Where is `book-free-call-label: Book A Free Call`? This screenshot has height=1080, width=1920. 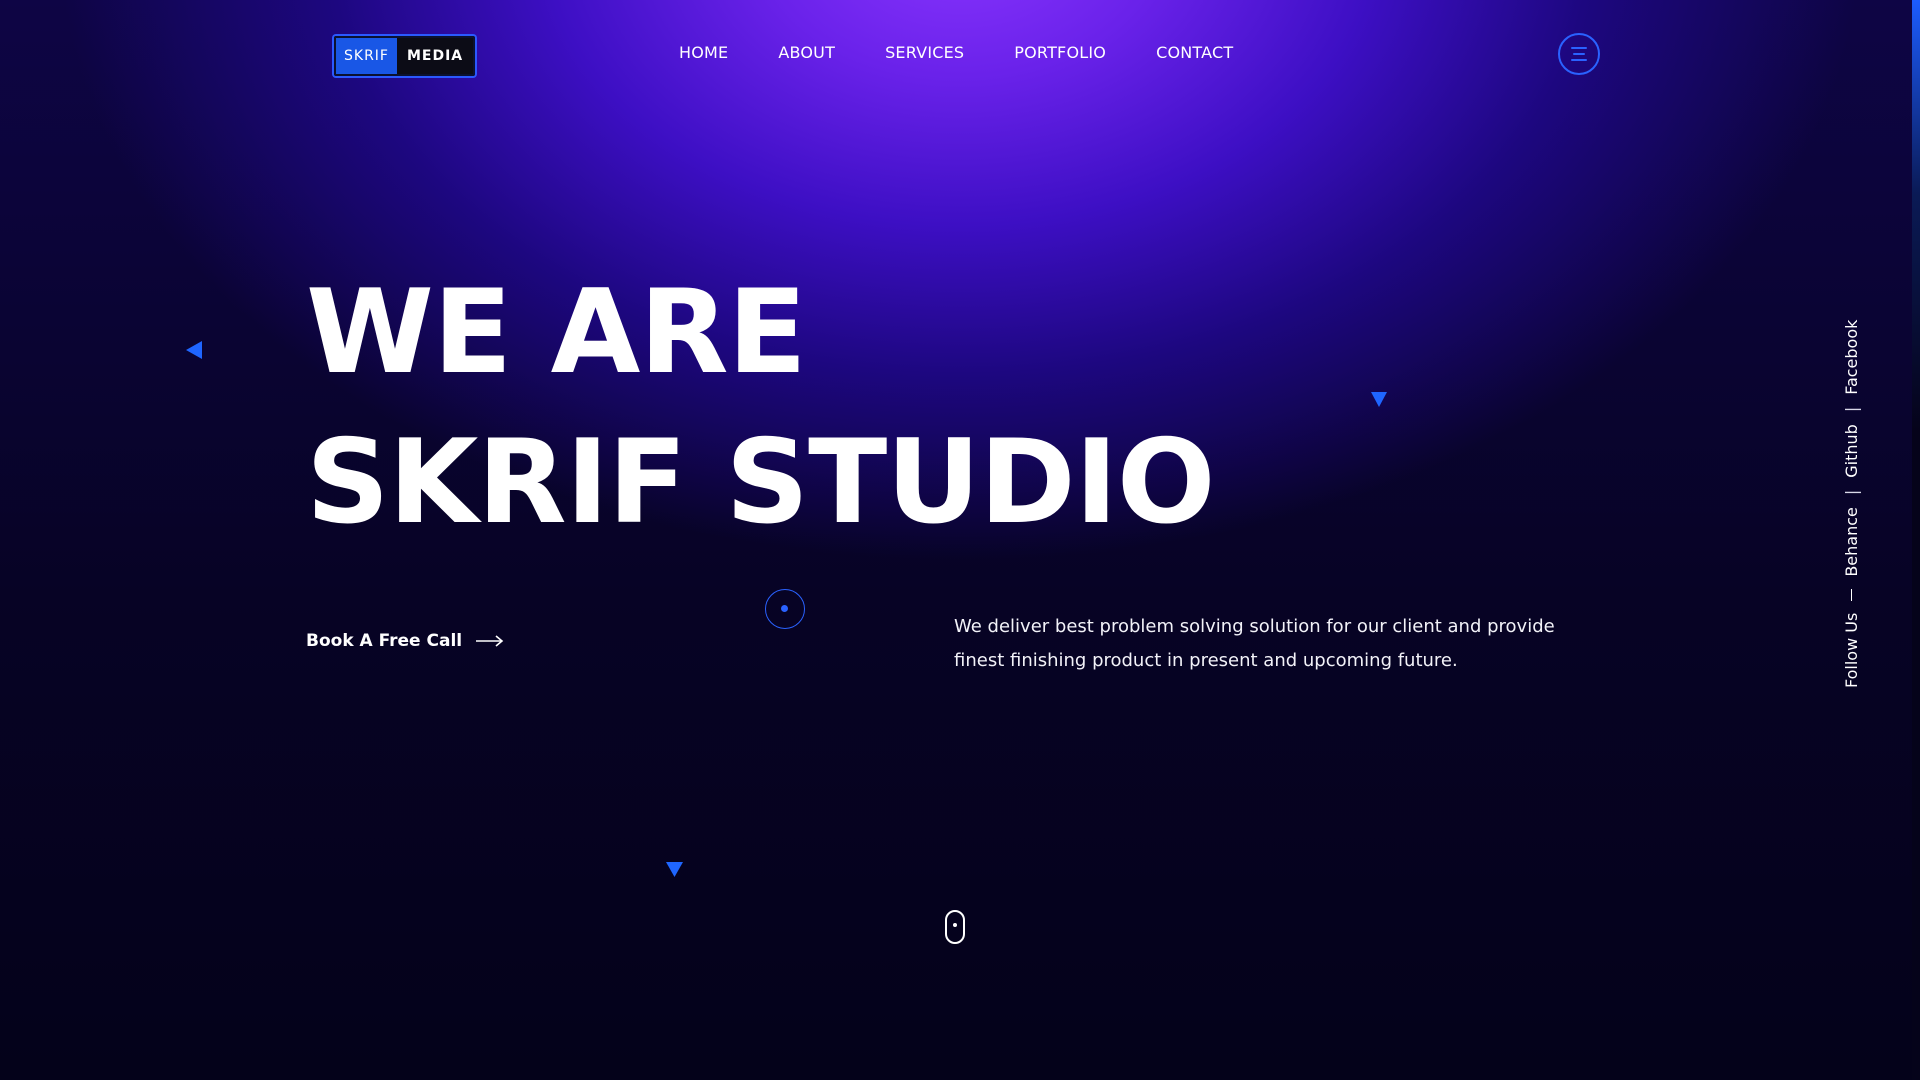 book-free-call-label: Book A Free Call is located at coordinates (384, 641).